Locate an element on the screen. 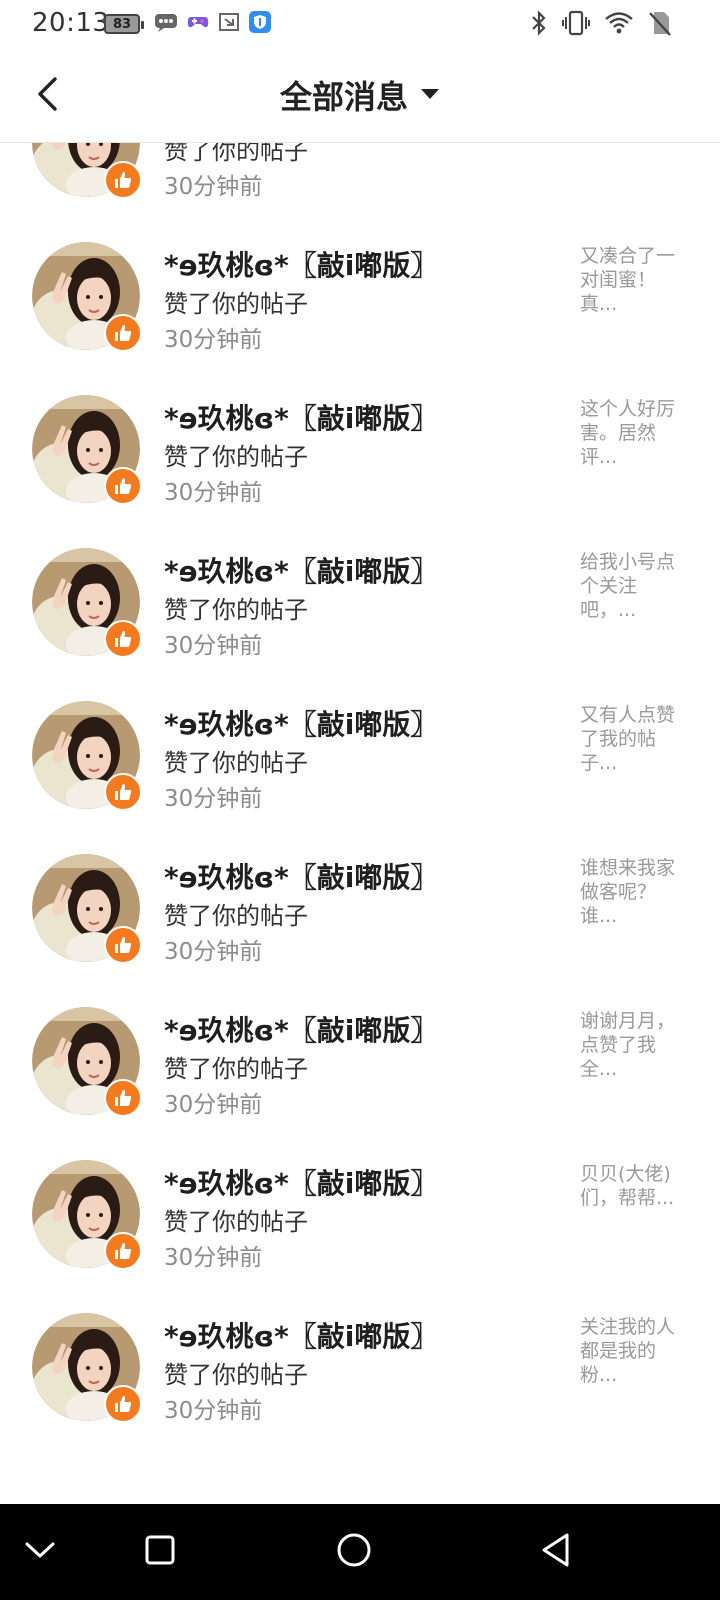 The width and height of the screenshot is (720, 1600). screenshot-notification-icon is located at coordinates (229, 24).